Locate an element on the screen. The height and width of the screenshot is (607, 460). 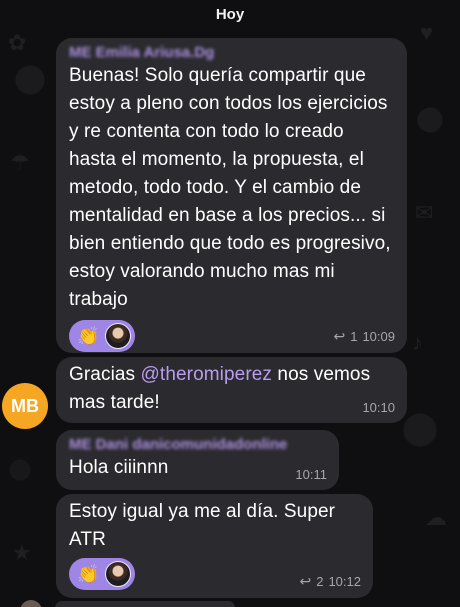
message-meta: ↩ 1 10:09 is located at coordinates (364, 336).